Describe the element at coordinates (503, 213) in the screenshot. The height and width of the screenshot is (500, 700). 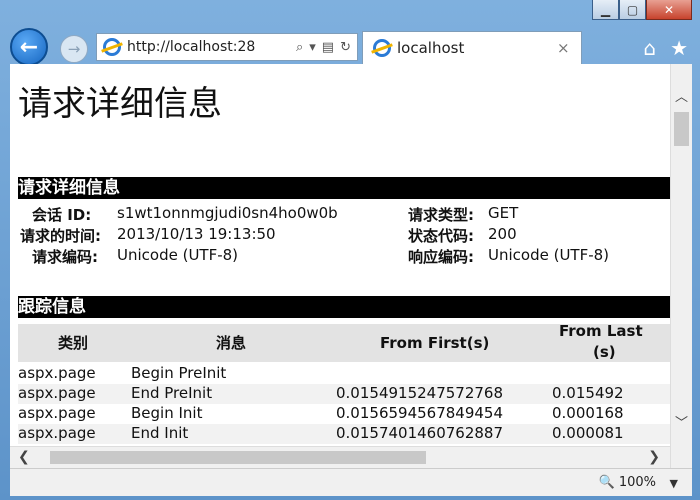
I see `request-type-value: GET` at that location.